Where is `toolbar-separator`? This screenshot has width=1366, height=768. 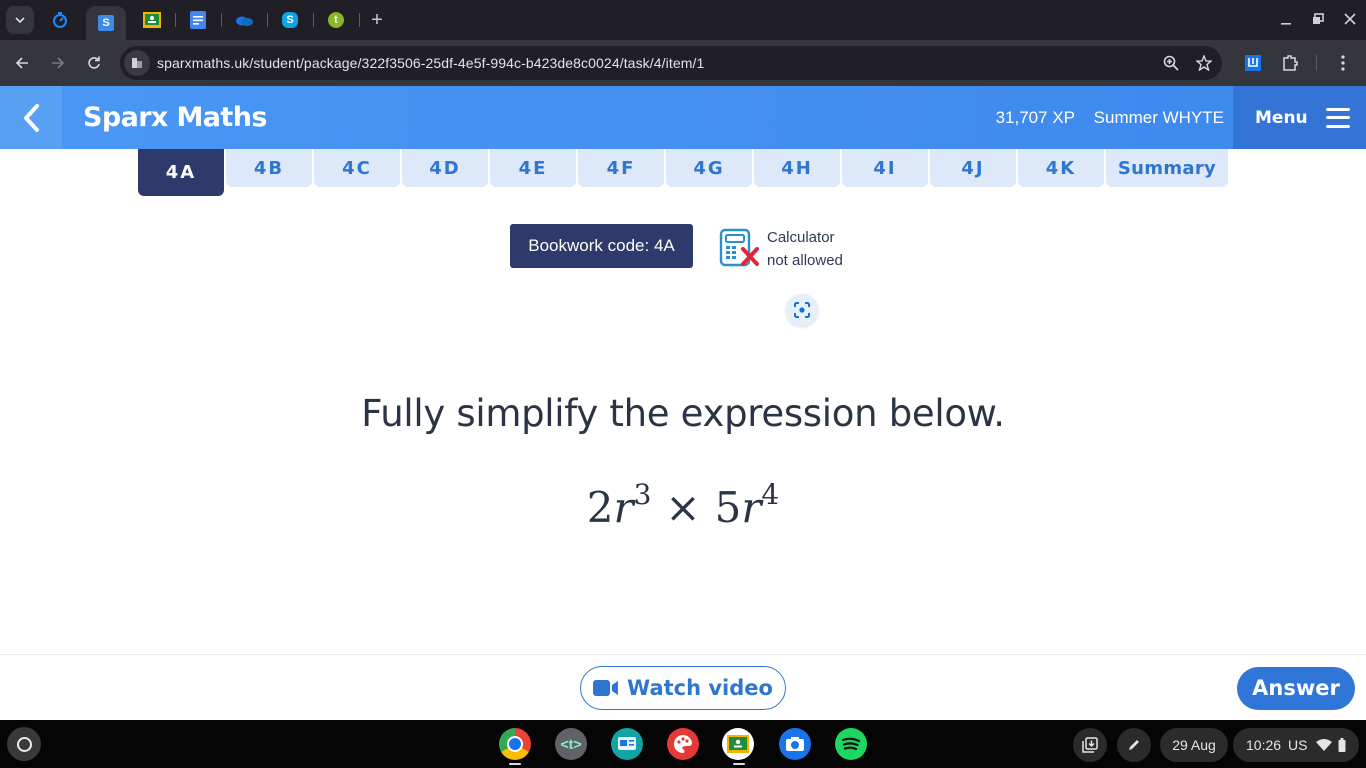 toolbar-separator is located at coordinates (1316, 63).